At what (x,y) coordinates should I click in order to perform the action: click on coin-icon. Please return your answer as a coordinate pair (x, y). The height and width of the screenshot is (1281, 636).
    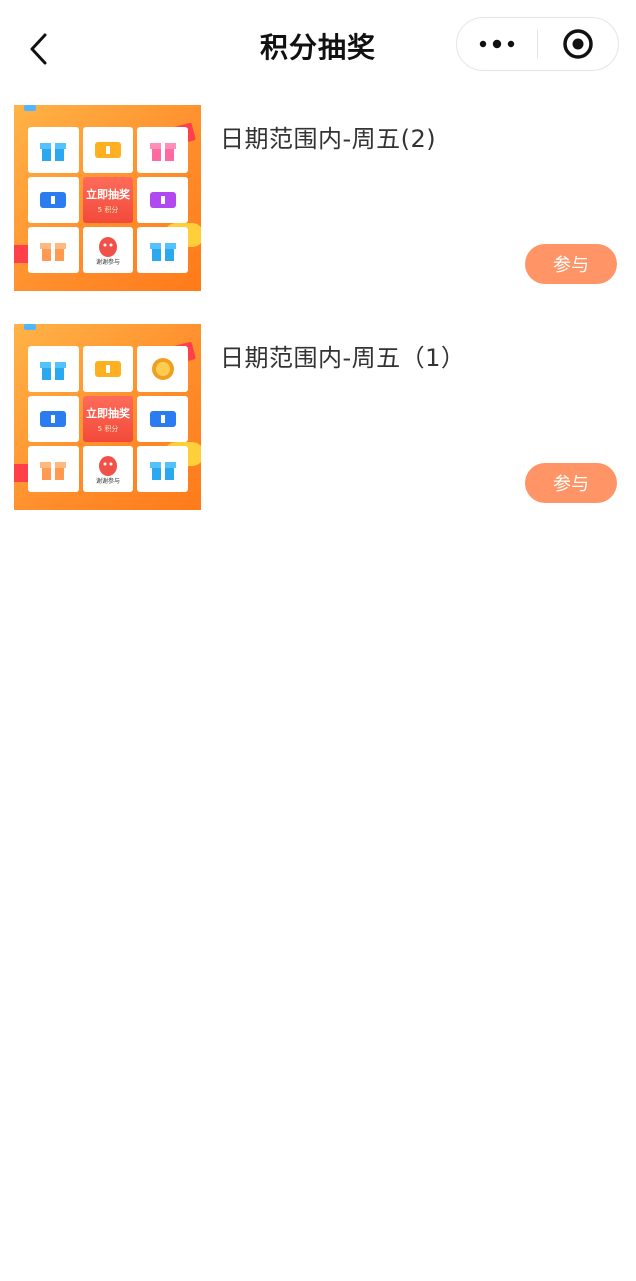
    Looking at the image, I should click on (162, 369).